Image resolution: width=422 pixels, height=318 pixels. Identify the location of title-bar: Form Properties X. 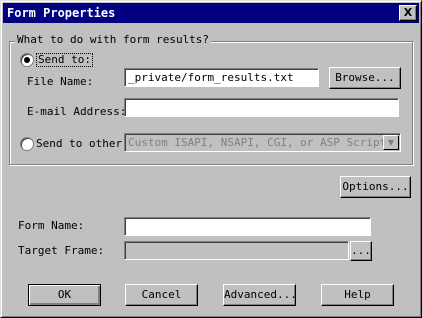
(211, 13).